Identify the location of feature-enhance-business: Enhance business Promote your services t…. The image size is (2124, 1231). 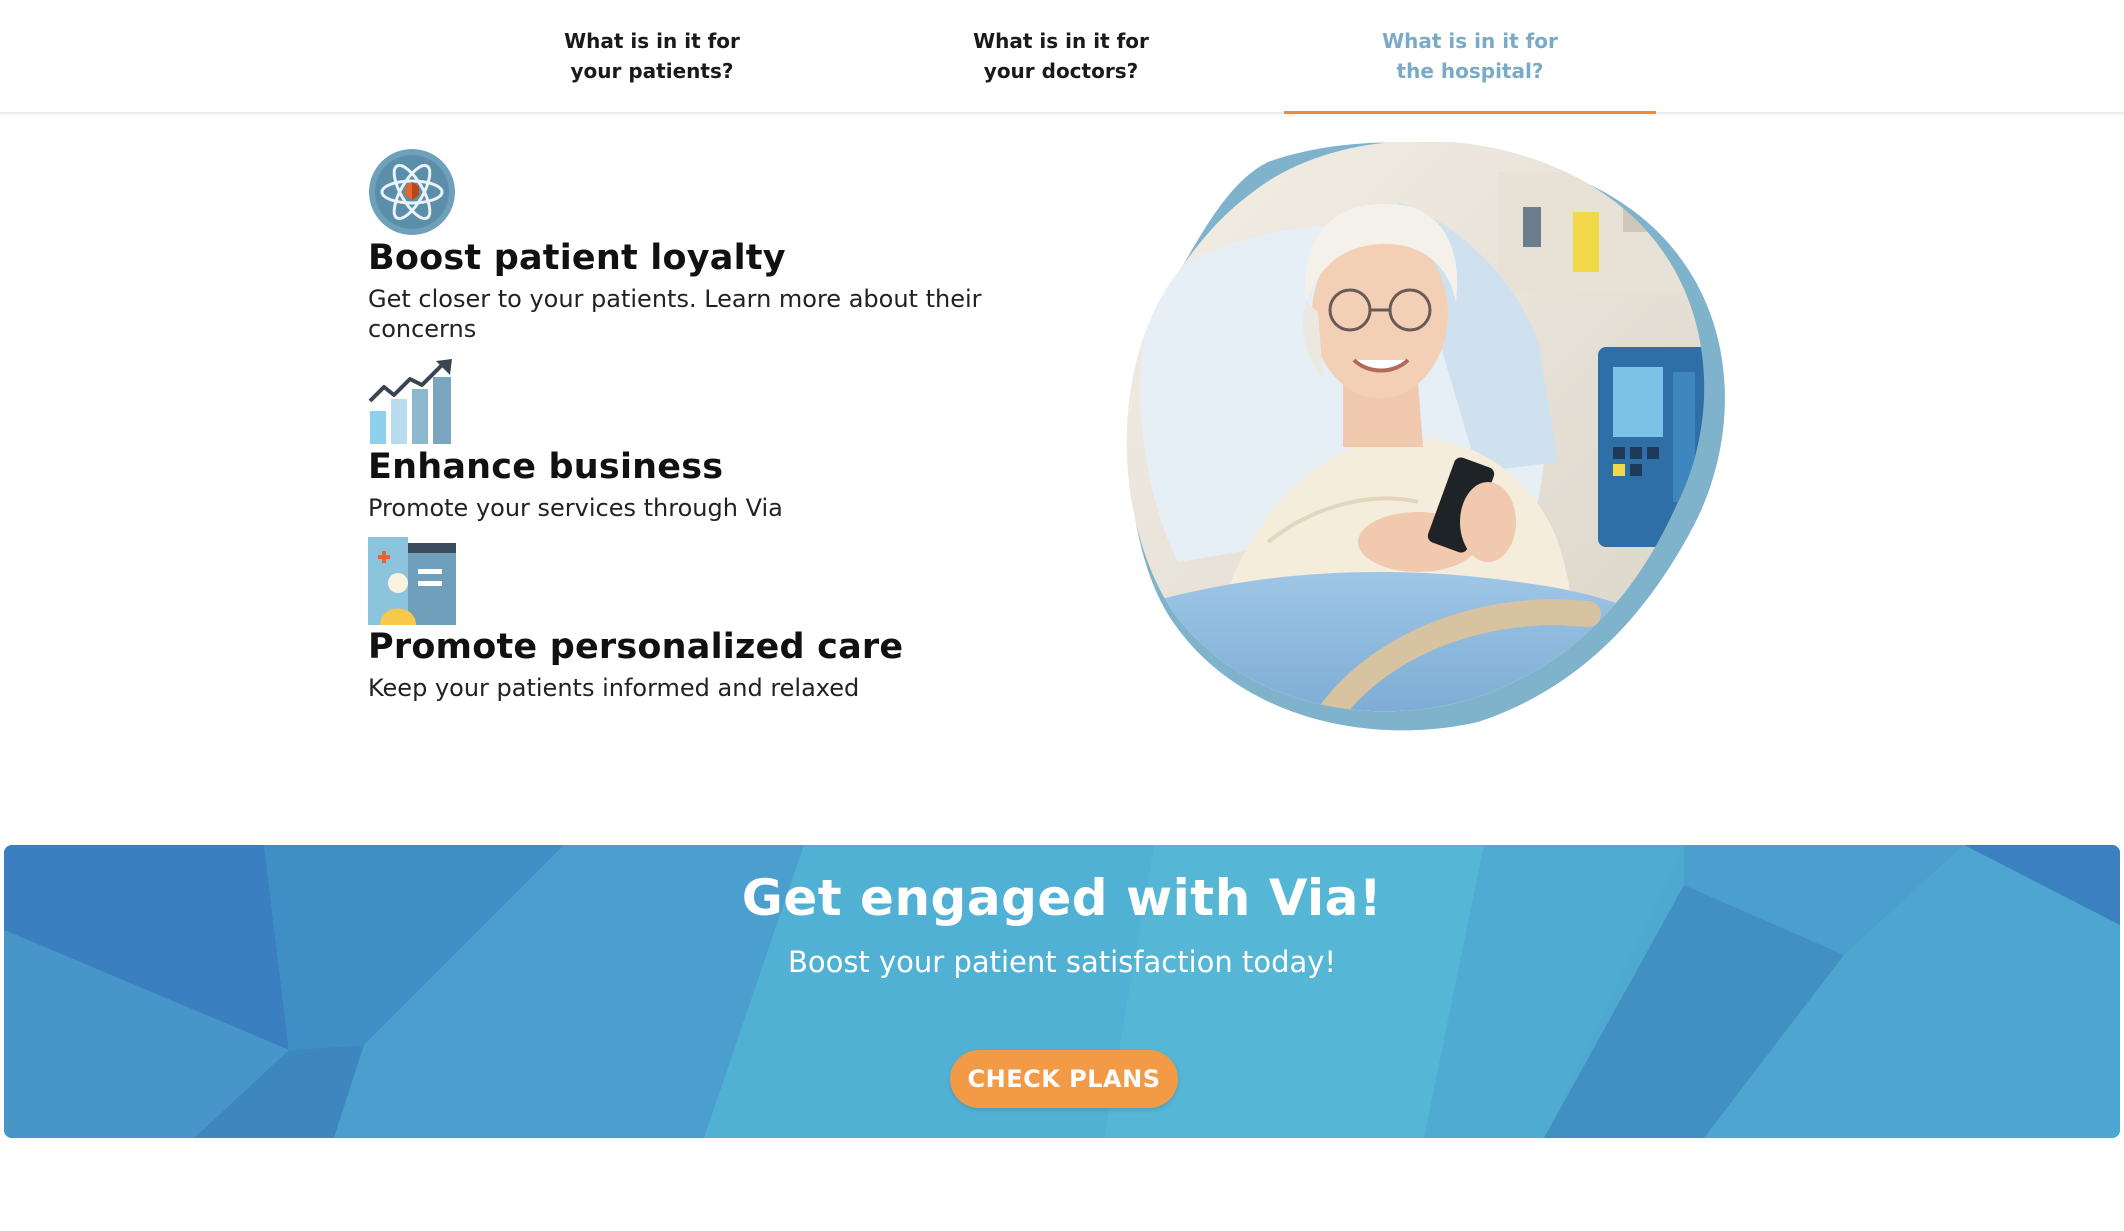
(718, 440).